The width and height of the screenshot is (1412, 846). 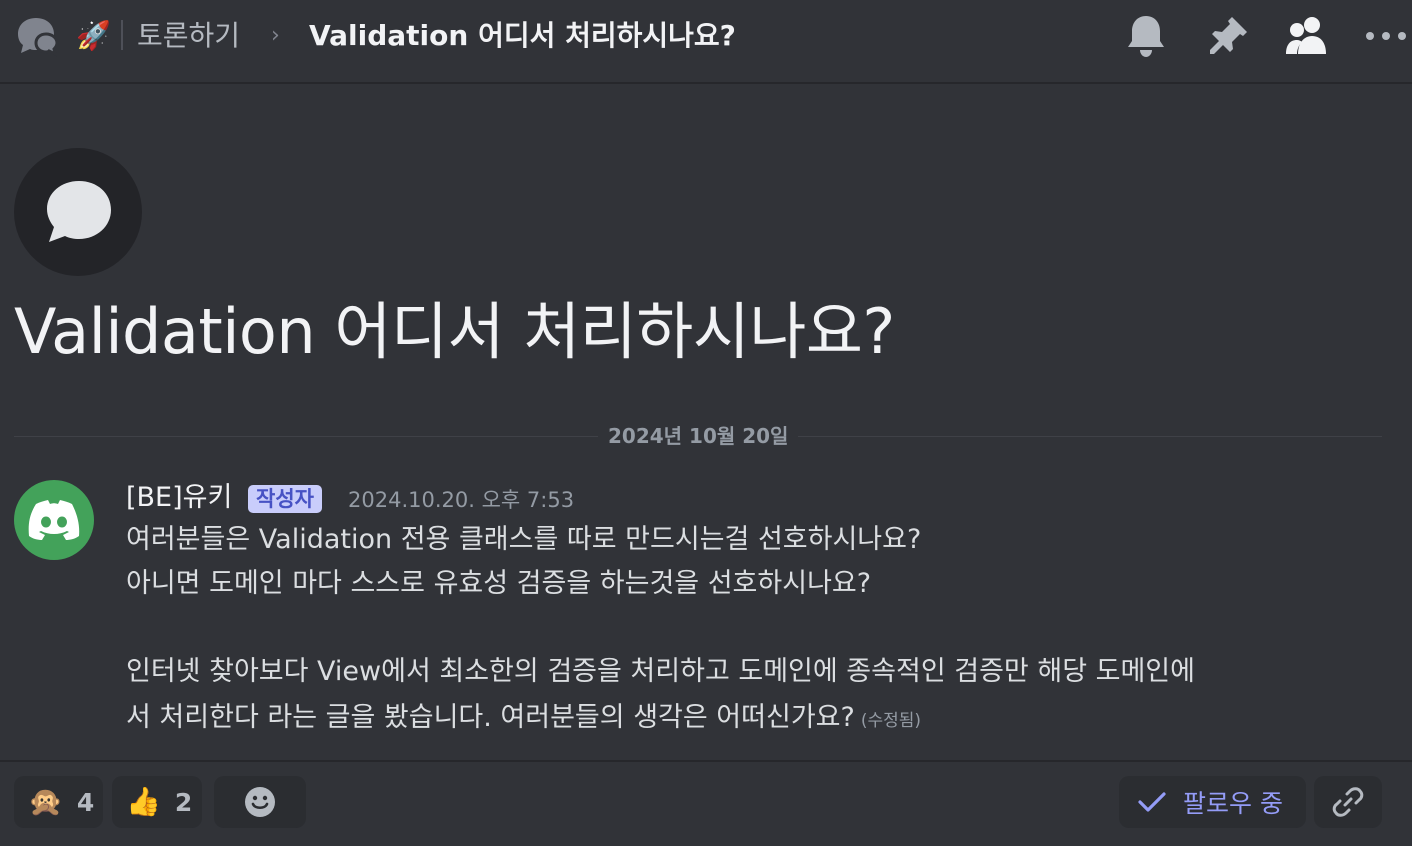 I want to click on message-line-5-text: 서 처리한다 라는 글을 봤습니다. 여러분들의 생각은 어떠신가요?, so click(x=490, y=717).